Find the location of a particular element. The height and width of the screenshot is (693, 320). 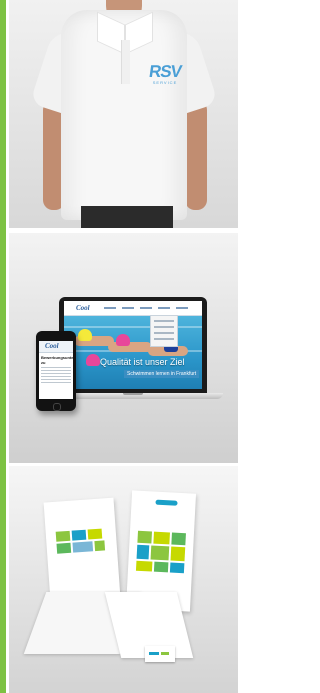

site-nav is located at coordinates (146, 308).